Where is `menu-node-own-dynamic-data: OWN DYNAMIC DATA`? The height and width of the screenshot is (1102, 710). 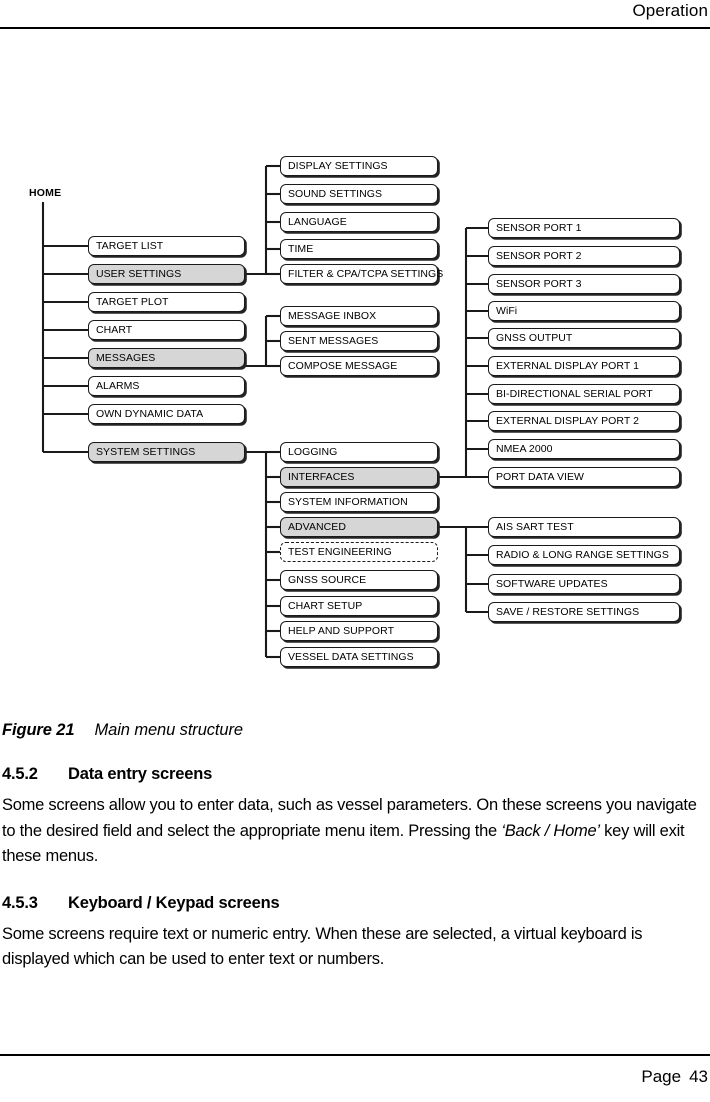 menu-node-own-dynamic-data: OWN DYNAMIC DATA is located at coordinates (166, 414).